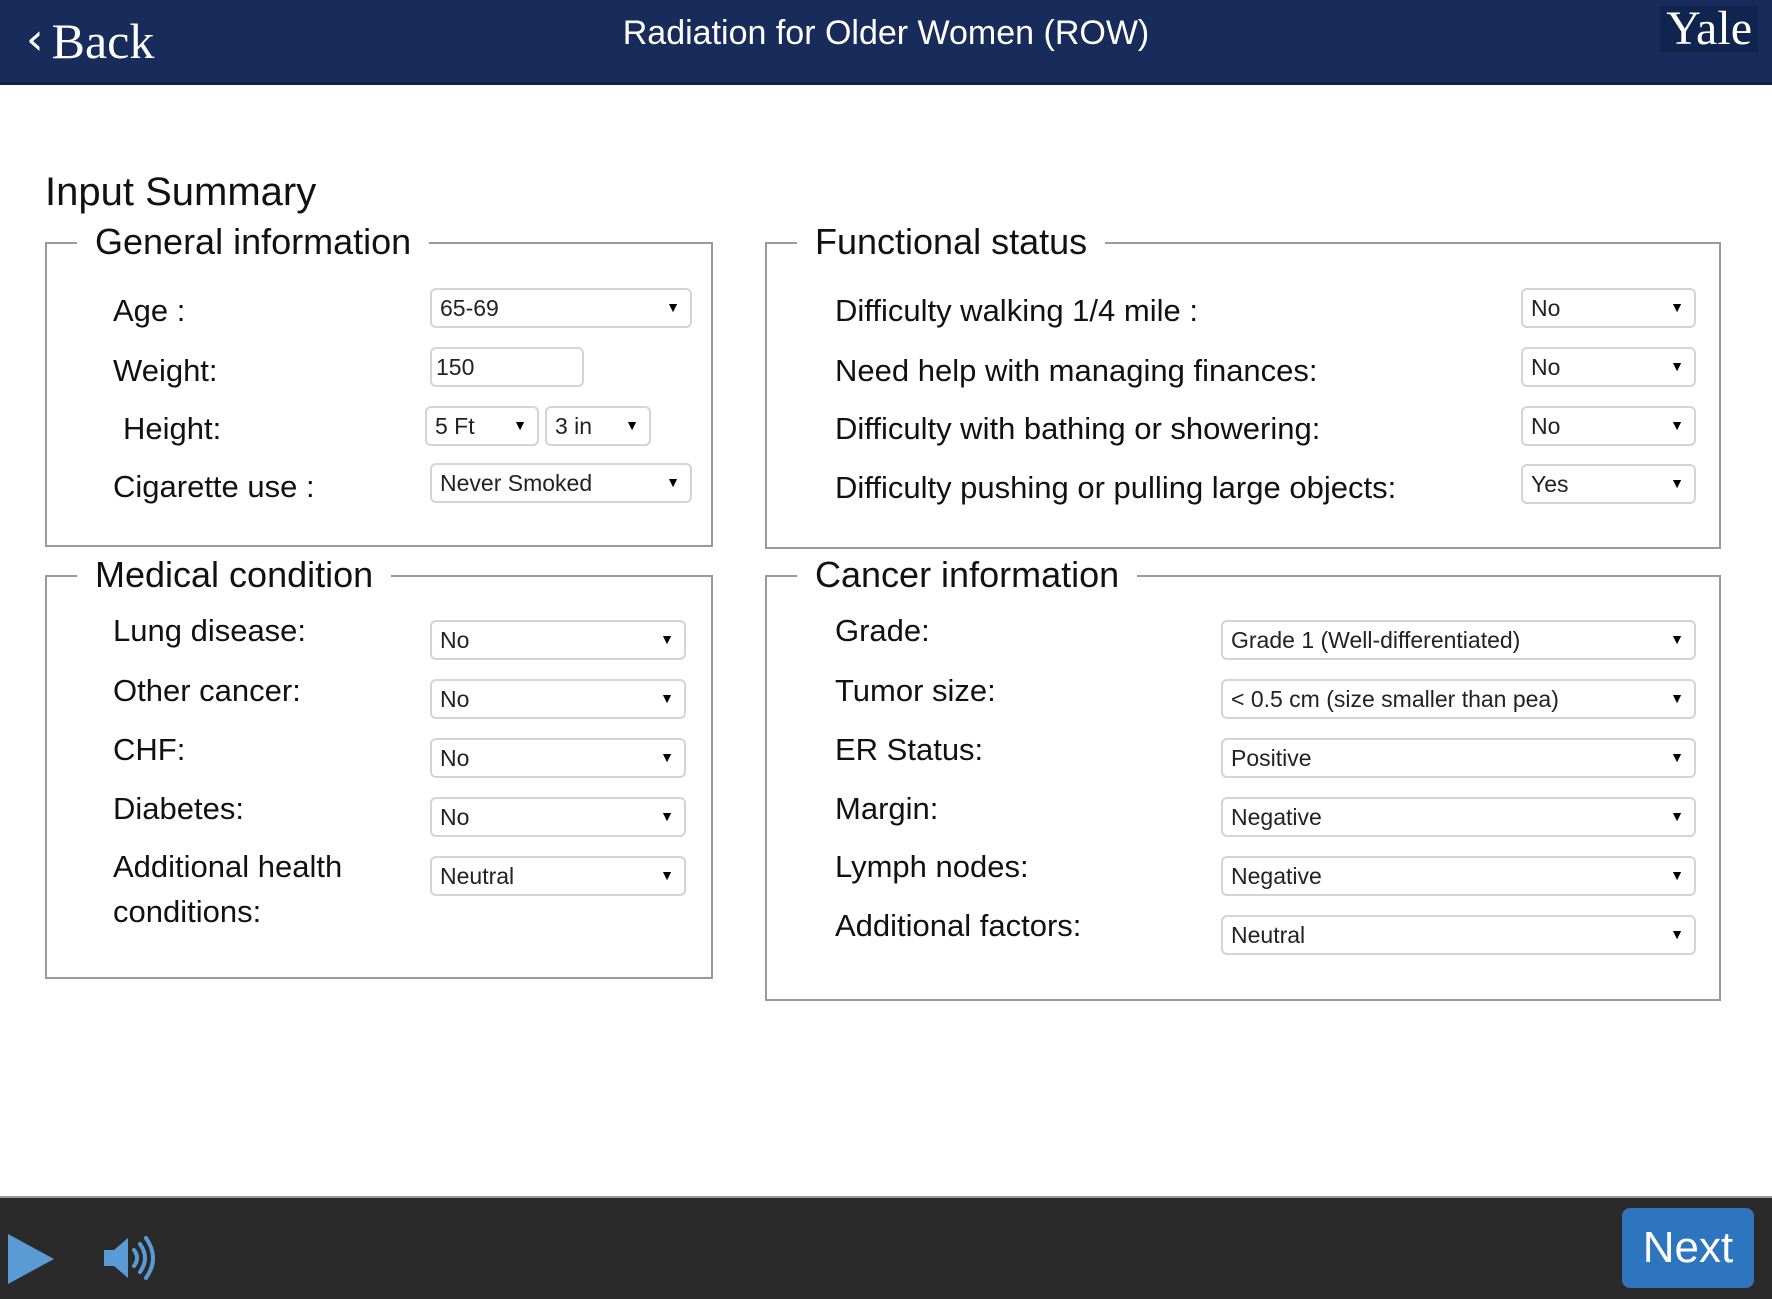 This screenshot has width=1772, height=1299. Describe the element at coordinates (574, 425) in the screenshot. I see `height-inches-value: 3 in` at that location.